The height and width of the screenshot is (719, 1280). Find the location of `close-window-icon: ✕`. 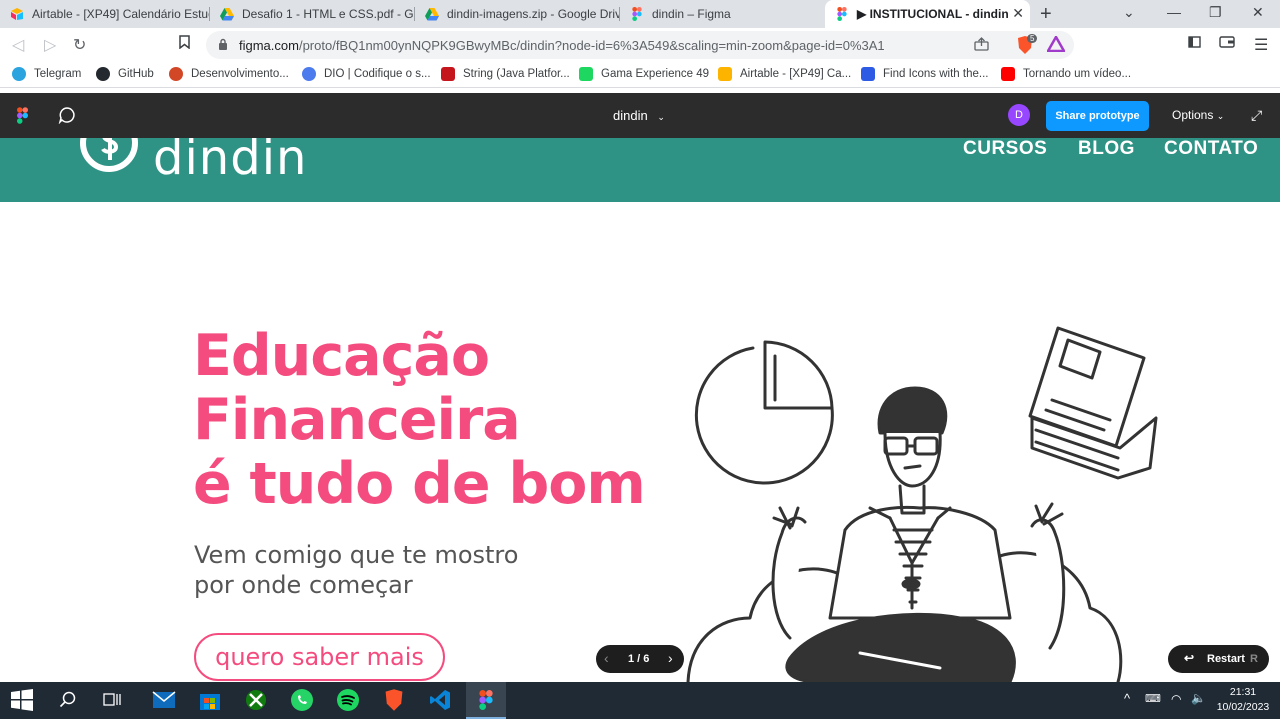

close-window-icon: ✕ is located at coordinates (1258, 12).